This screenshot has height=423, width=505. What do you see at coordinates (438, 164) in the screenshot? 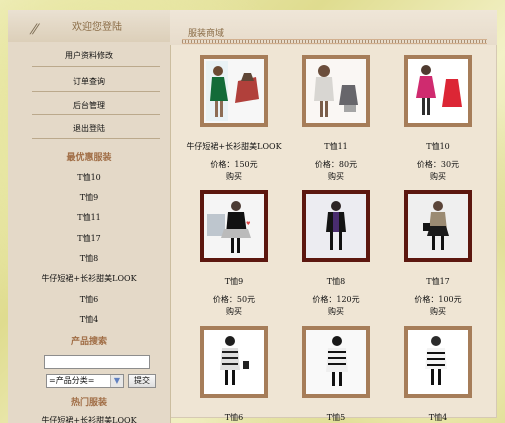
I see `product-price: 价格：30元` at bounding box center [438, 164].